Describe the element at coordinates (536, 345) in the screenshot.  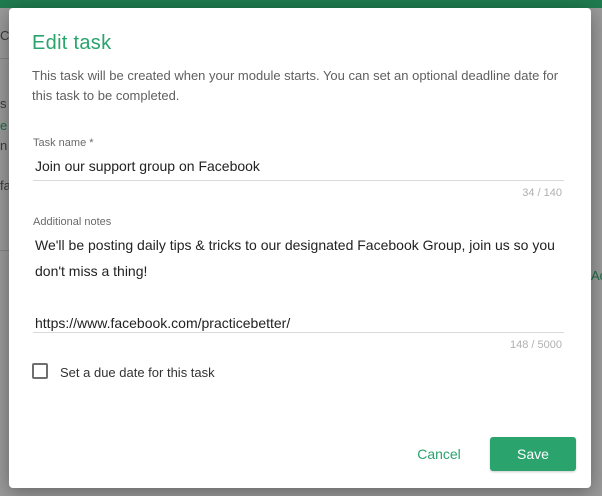
I see `notes-counter: 148 / 5000` at that location.